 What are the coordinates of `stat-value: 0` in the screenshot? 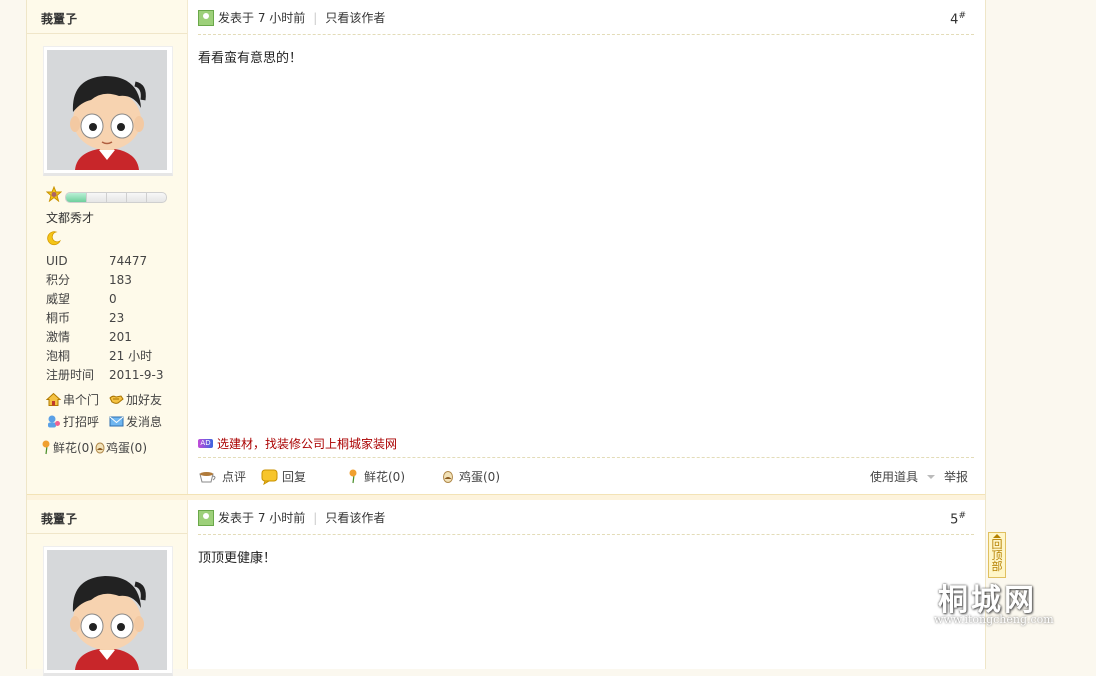 It's located at (113, 299).